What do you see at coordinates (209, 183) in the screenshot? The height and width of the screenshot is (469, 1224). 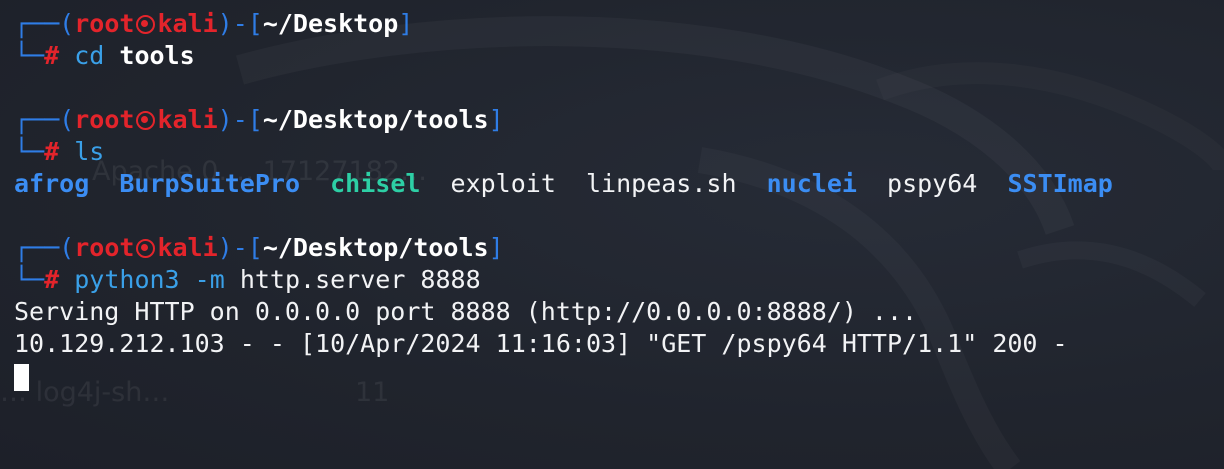 I see `ls-entry: BurpSuitePro` at bounding box center [209, 183].